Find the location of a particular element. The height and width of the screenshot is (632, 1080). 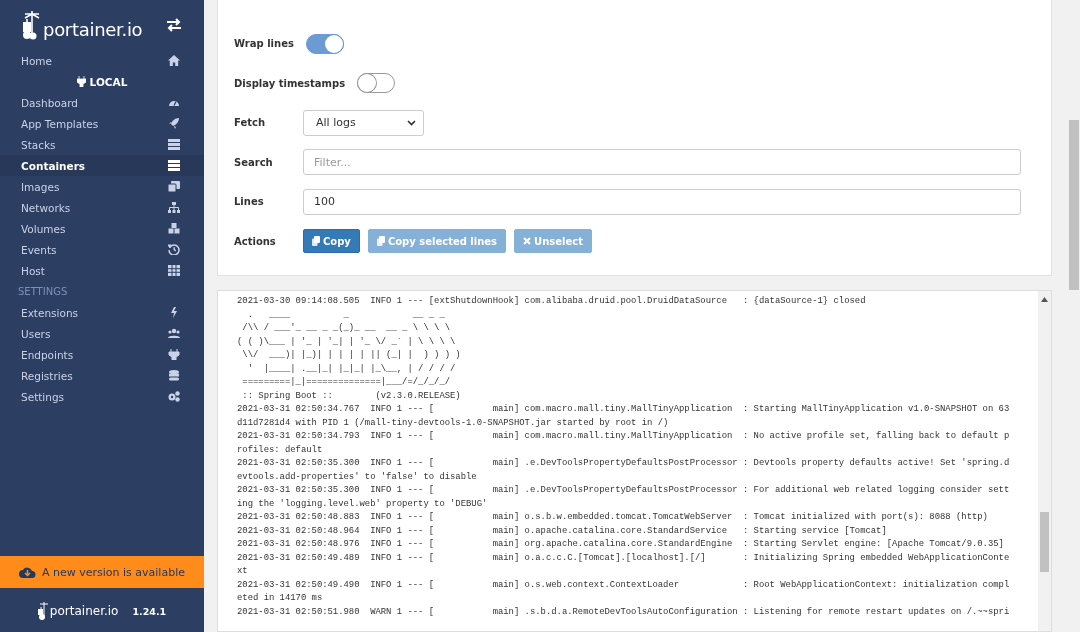

sidebar-item: Stacks is located at coordinates (102, 144).